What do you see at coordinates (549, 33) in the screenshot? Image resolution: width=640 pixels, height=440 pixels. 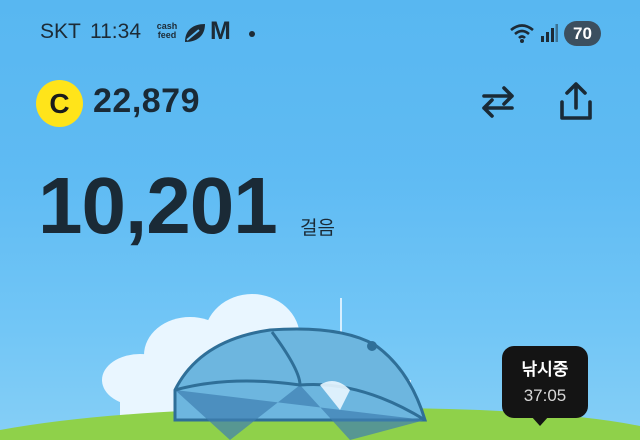 I see `signal-icon` at bounding box center [549, 33].